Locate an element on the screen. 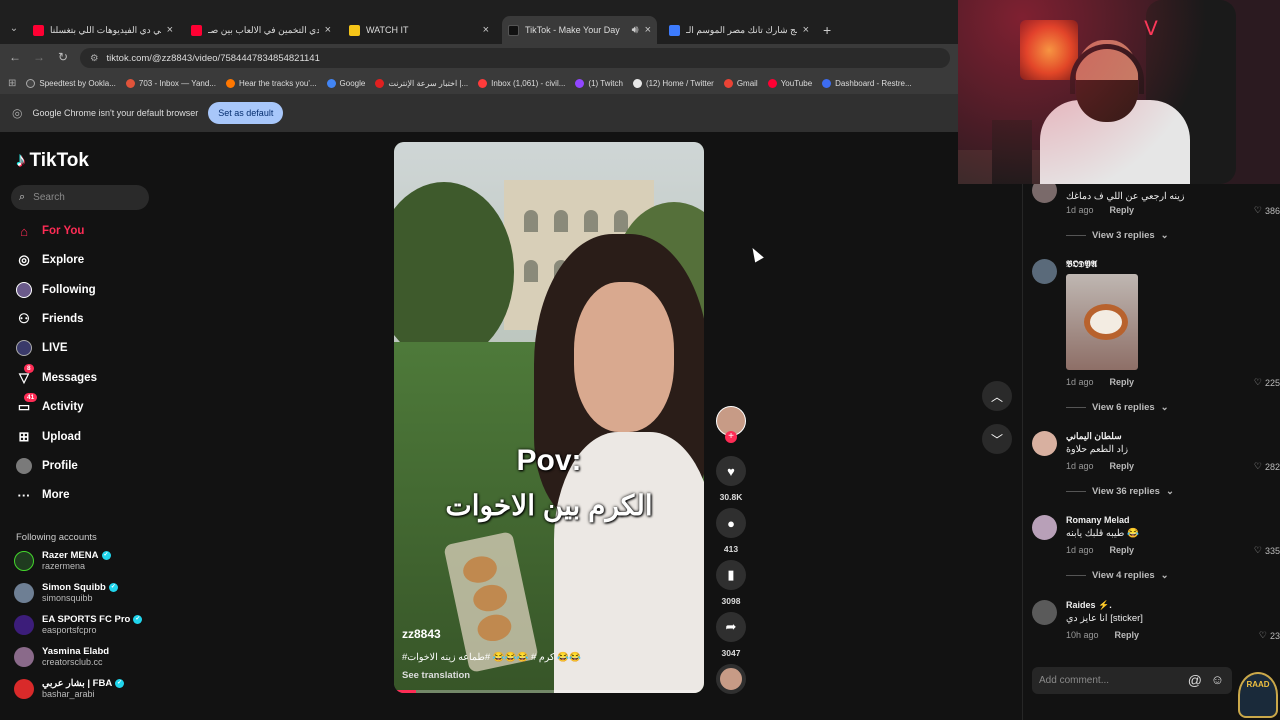  bookmark: Google is located at coordinates (345, 83).